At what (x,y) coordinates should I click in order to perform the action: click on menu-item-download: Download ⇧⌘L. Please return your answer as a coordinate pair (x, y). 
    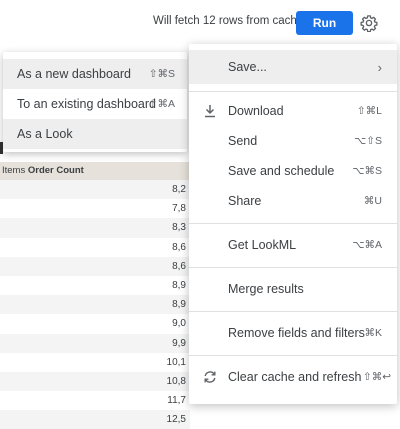
    Looking at the image, I should click on (293, 111).